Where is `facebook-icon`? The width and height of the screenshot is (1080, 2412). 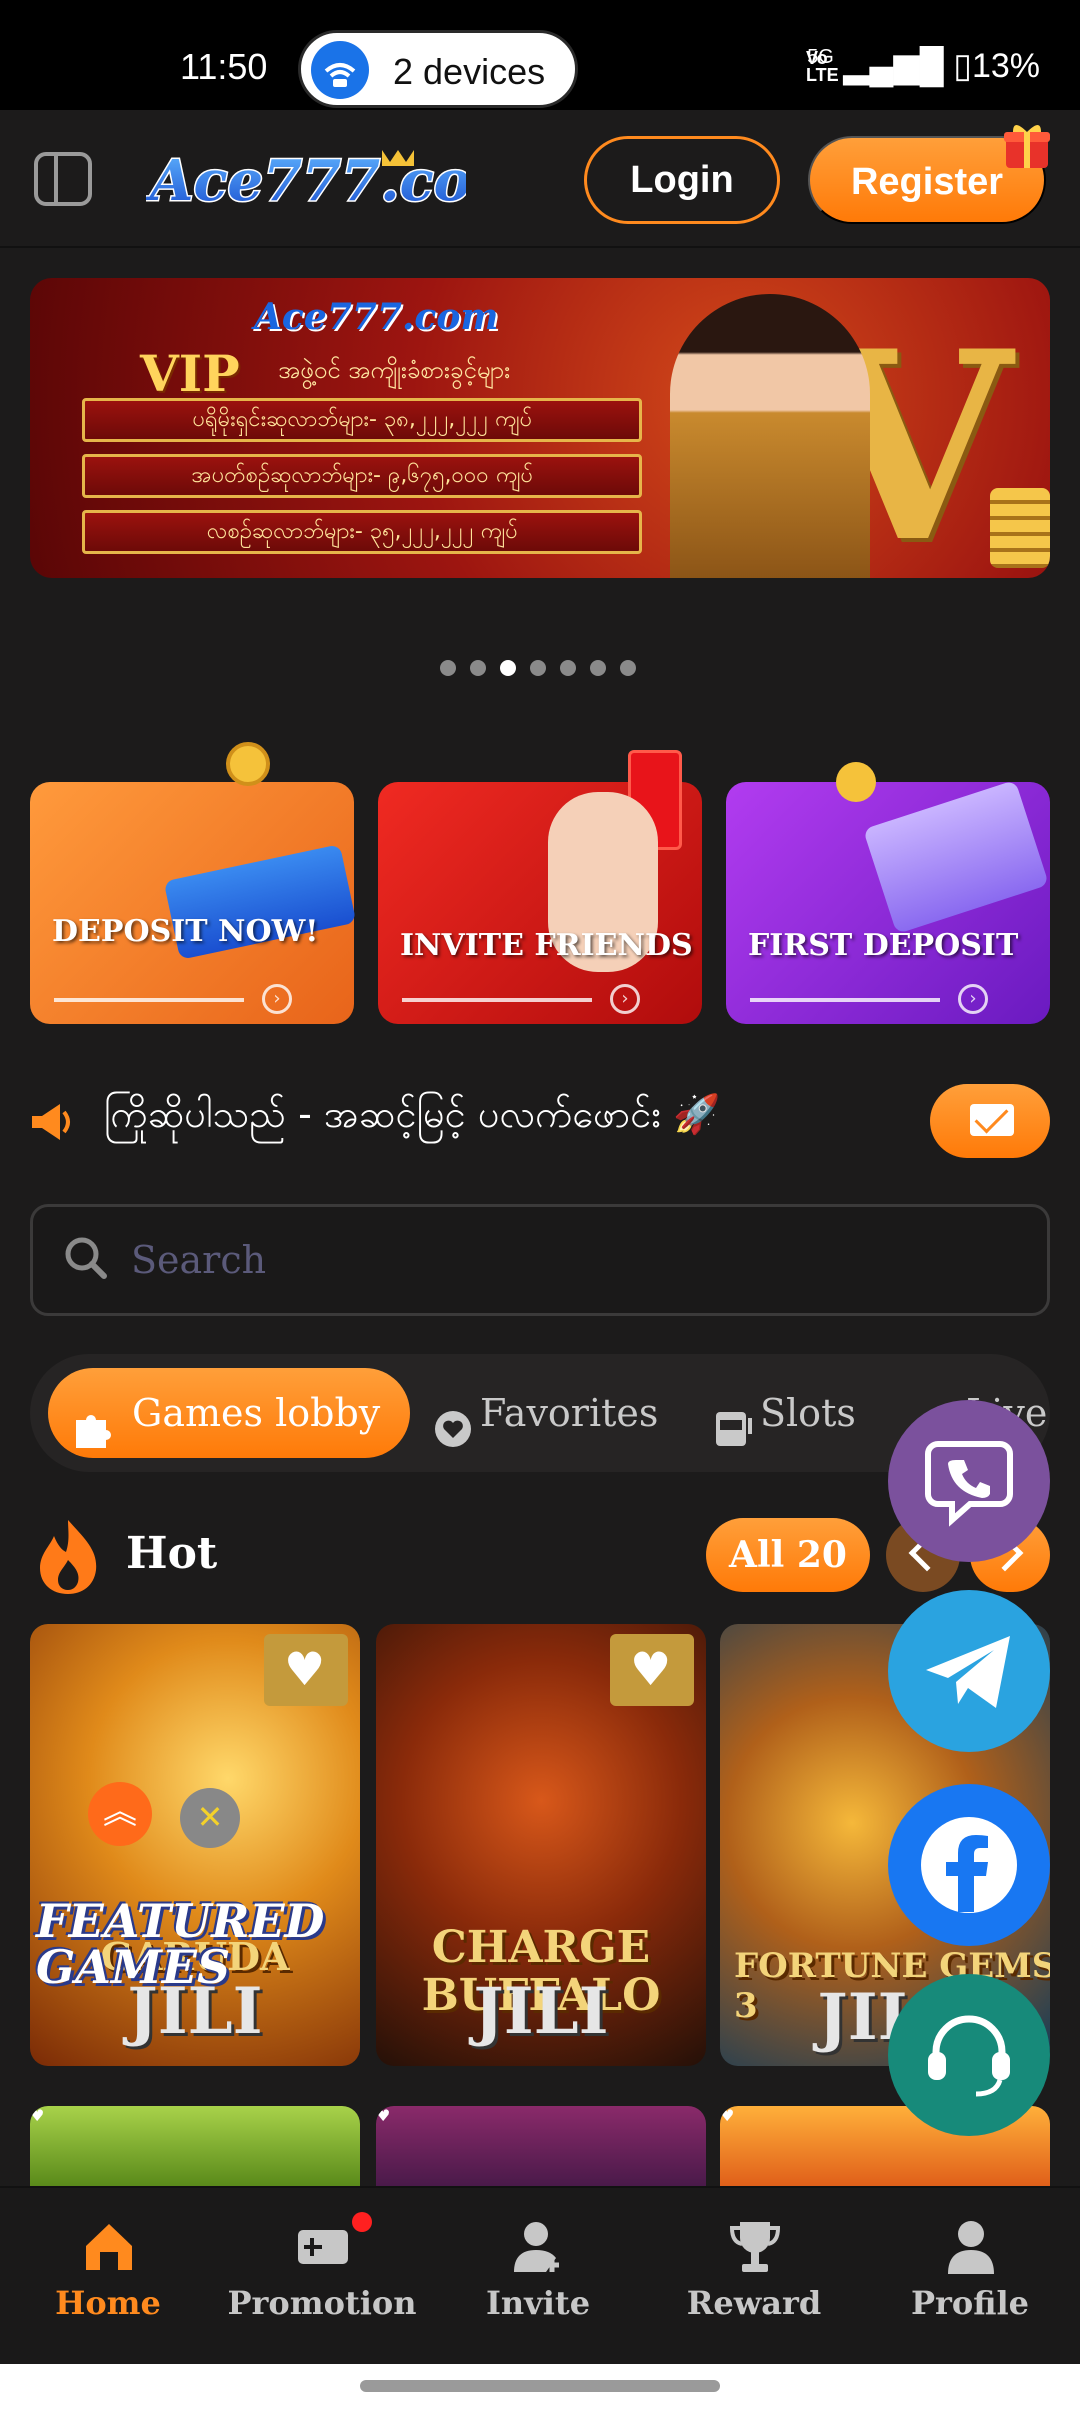
facebook-icon is located at coordinates (969, 1865).